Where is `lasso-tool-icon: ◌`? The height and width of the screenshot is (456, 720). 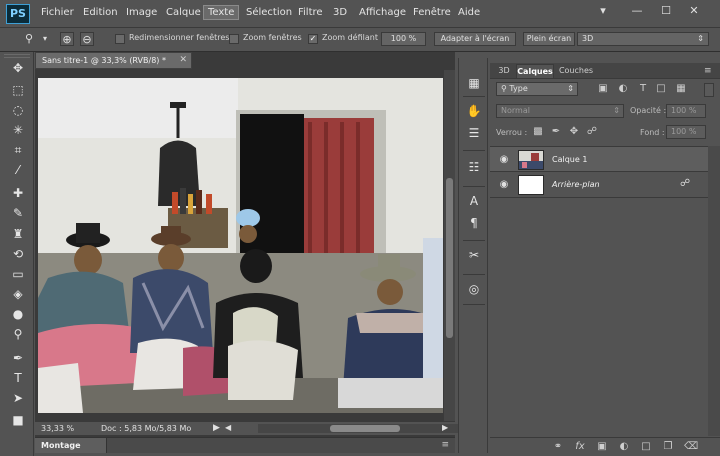 lasso-tool-icon: ◌ is located at coordinates (18, 110).